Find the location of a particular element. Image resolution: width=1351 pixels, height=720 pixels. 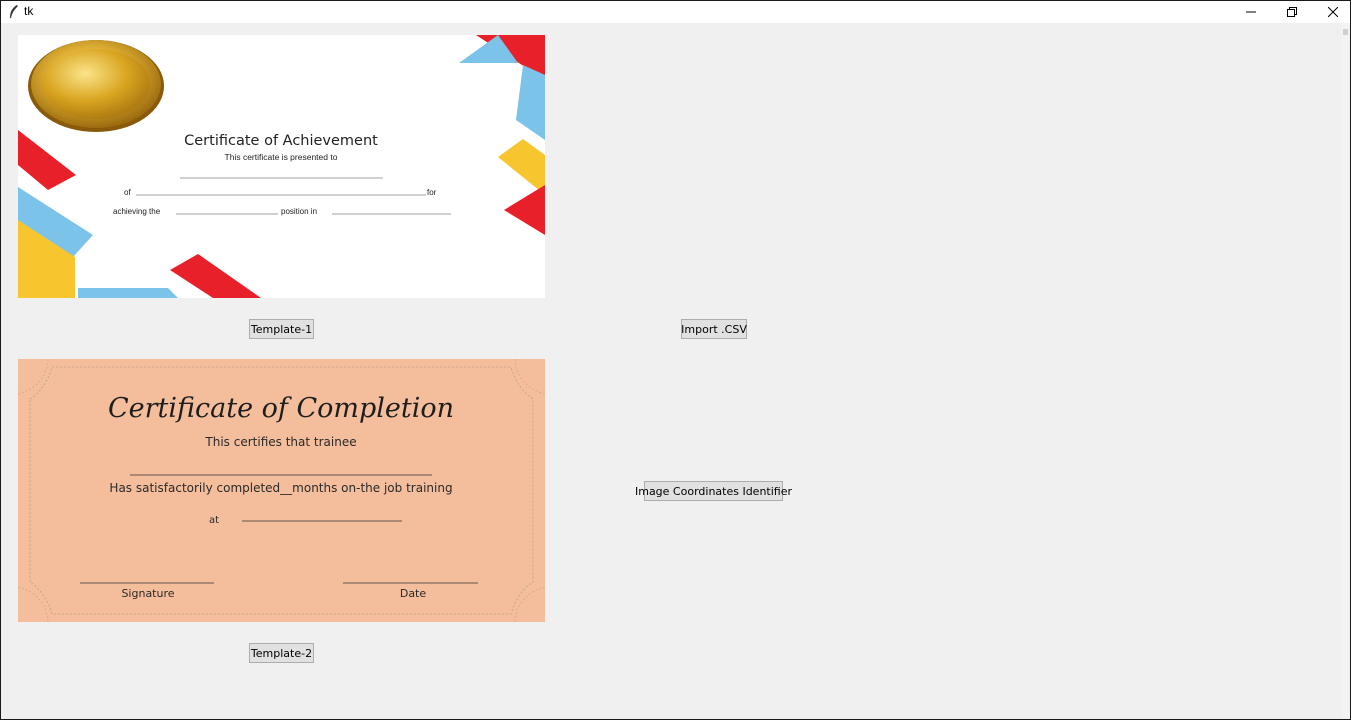

restore-button is located at coordinates (1292, 12).